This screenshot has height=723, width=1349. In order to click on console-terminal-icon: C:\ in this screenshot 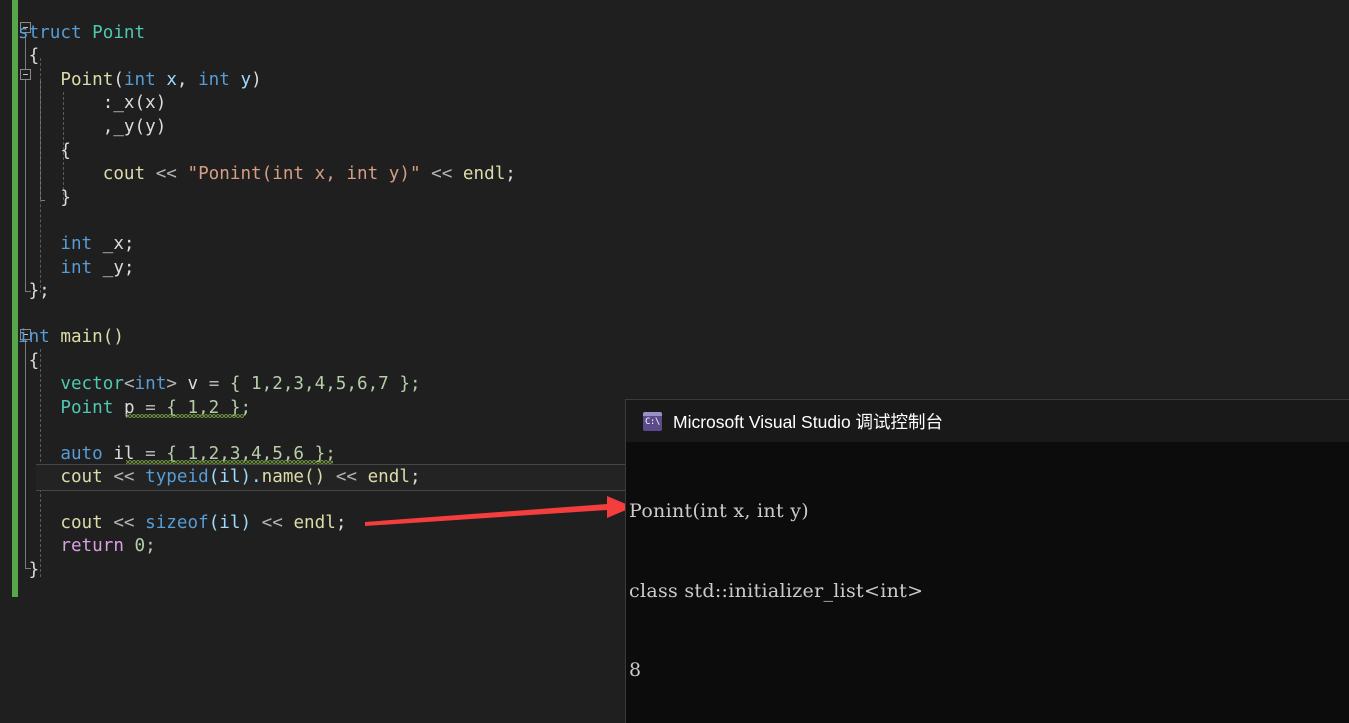, I will do `click(652, 421)`.